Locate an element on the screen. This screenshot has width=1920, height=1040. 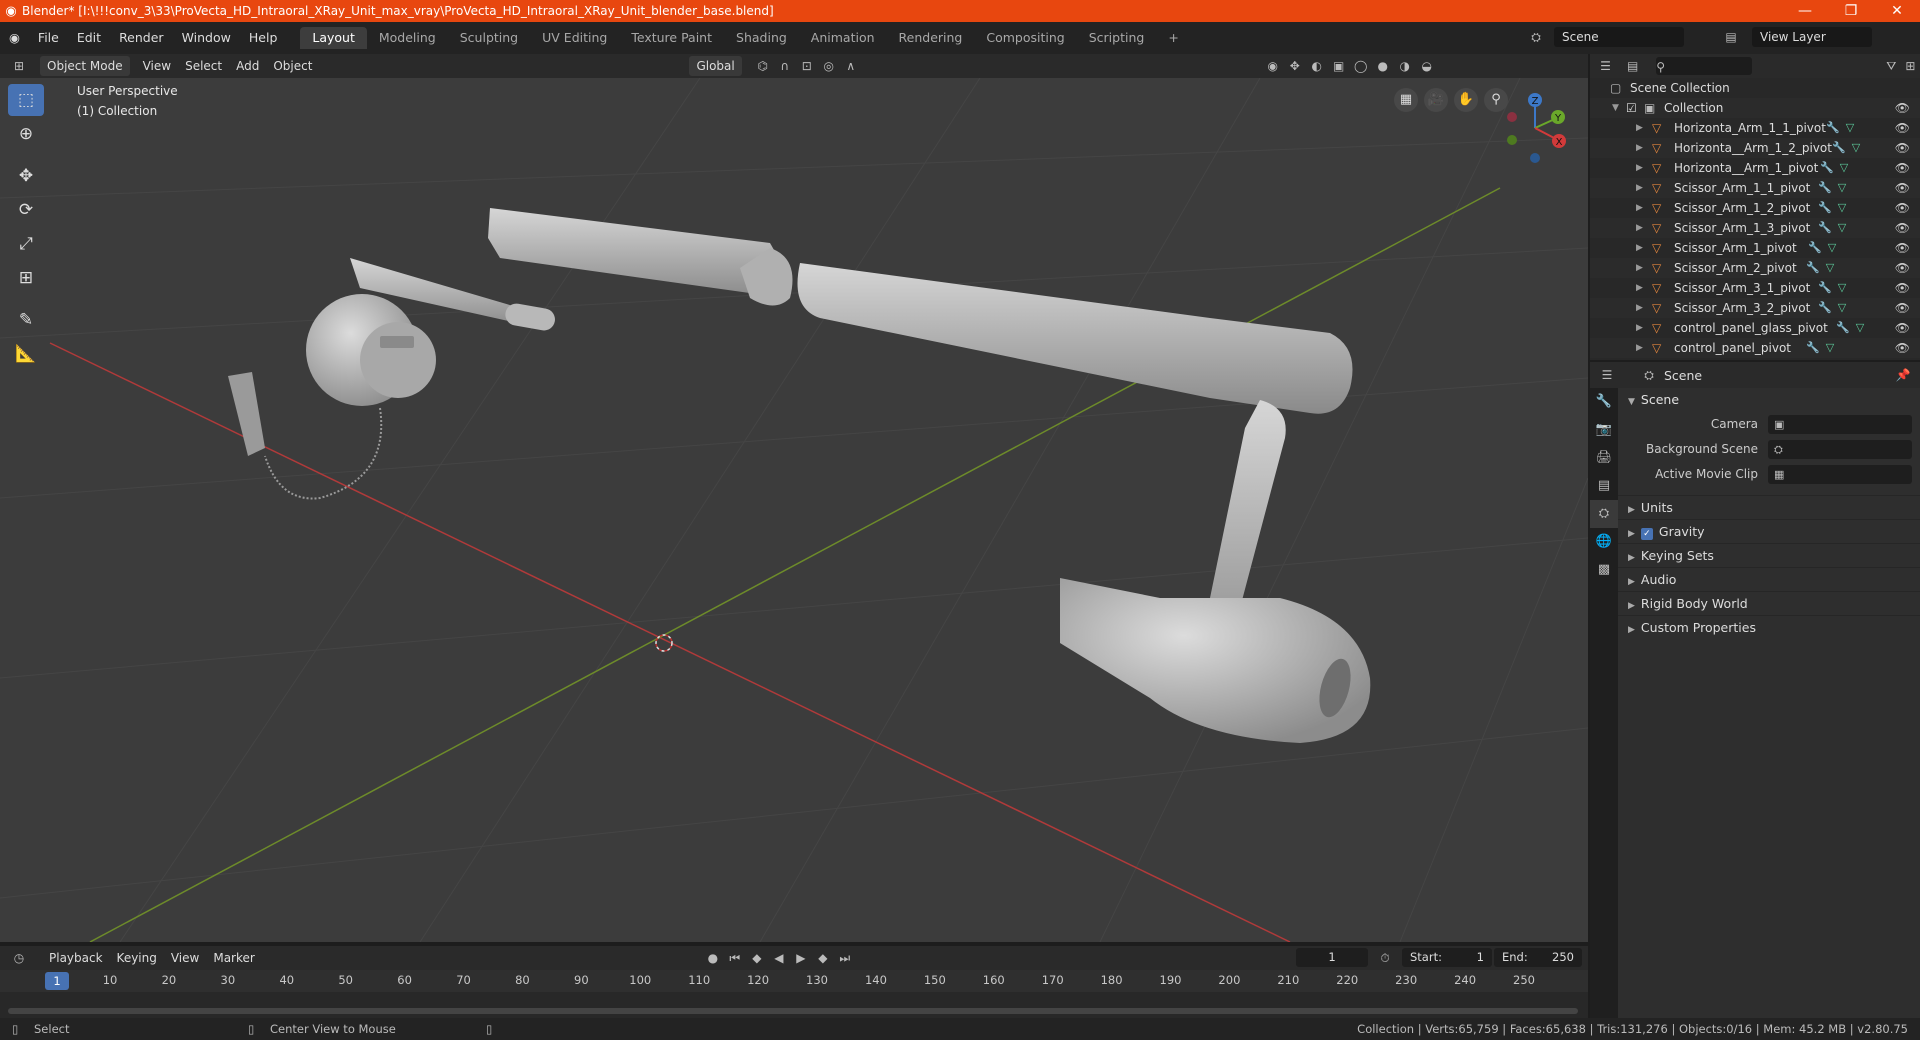
world-tab-icon: 🌐 is located at coordinates (1604, 542).